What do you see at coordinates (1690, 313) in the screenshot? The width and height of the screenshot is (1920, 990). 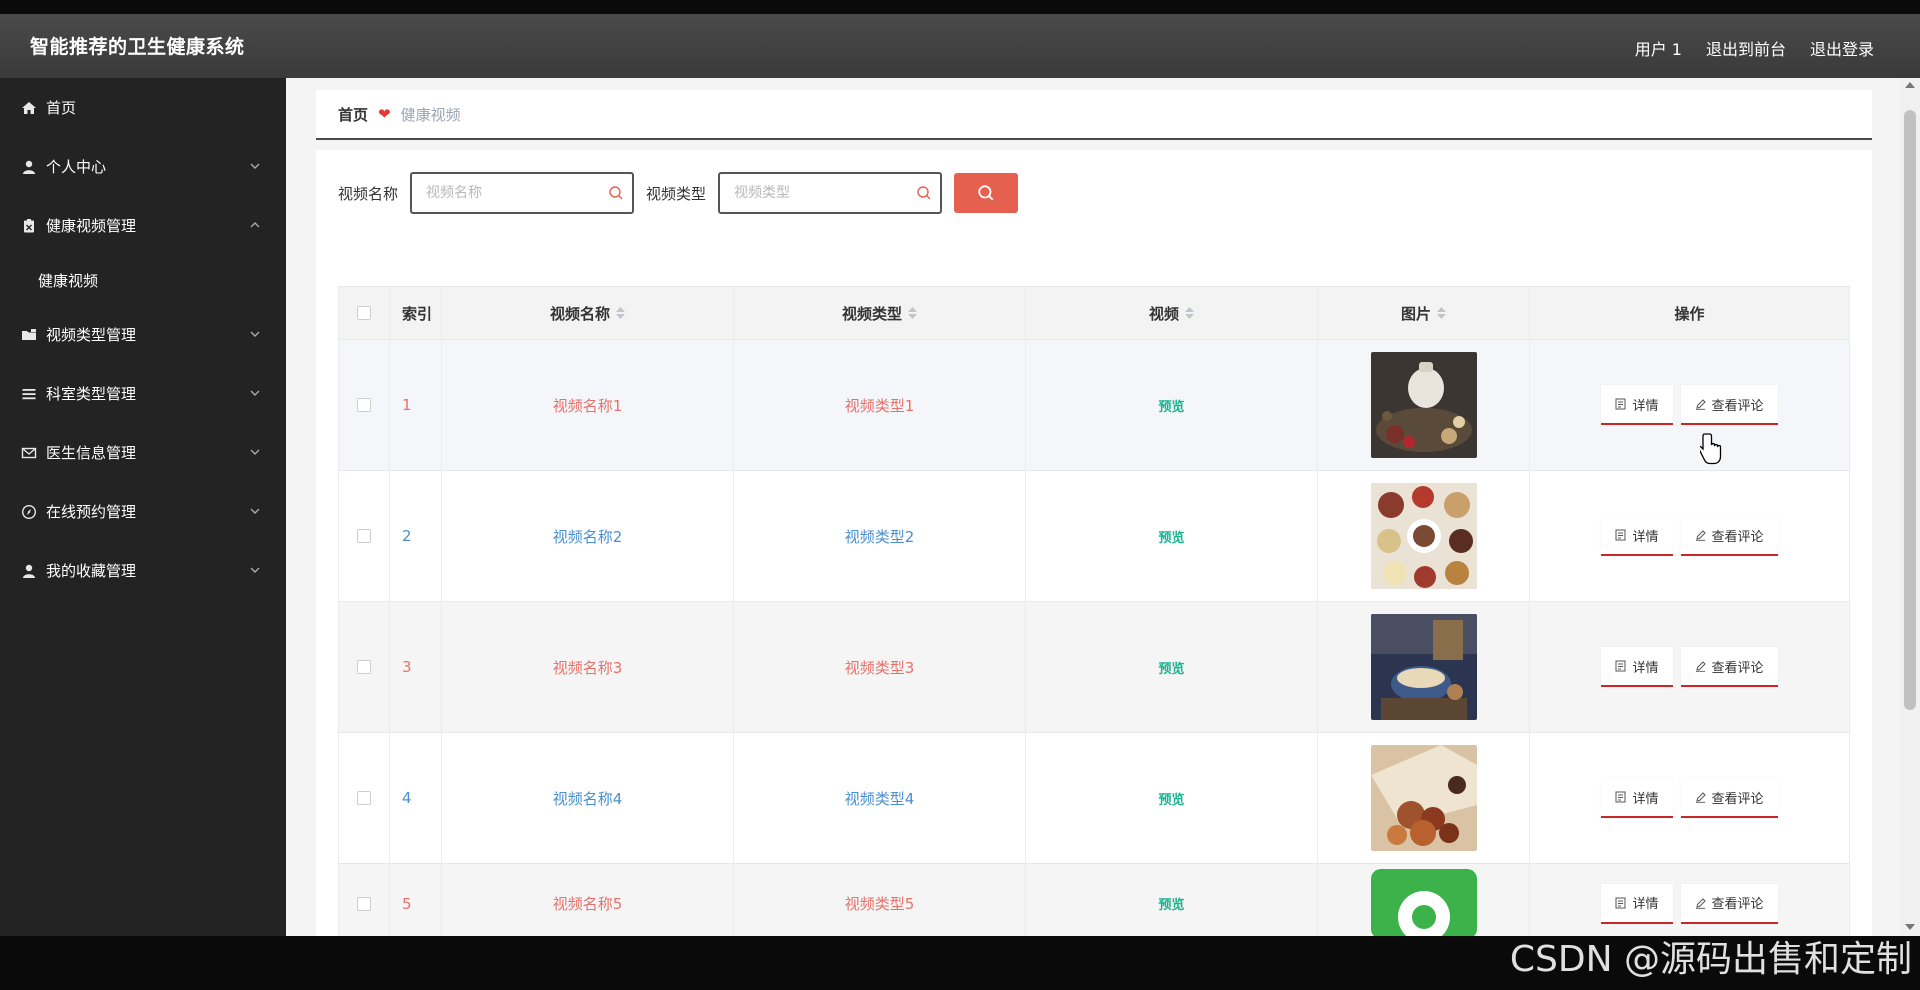 I see `header-operations: 操作` at bounding box center [1690, 313].